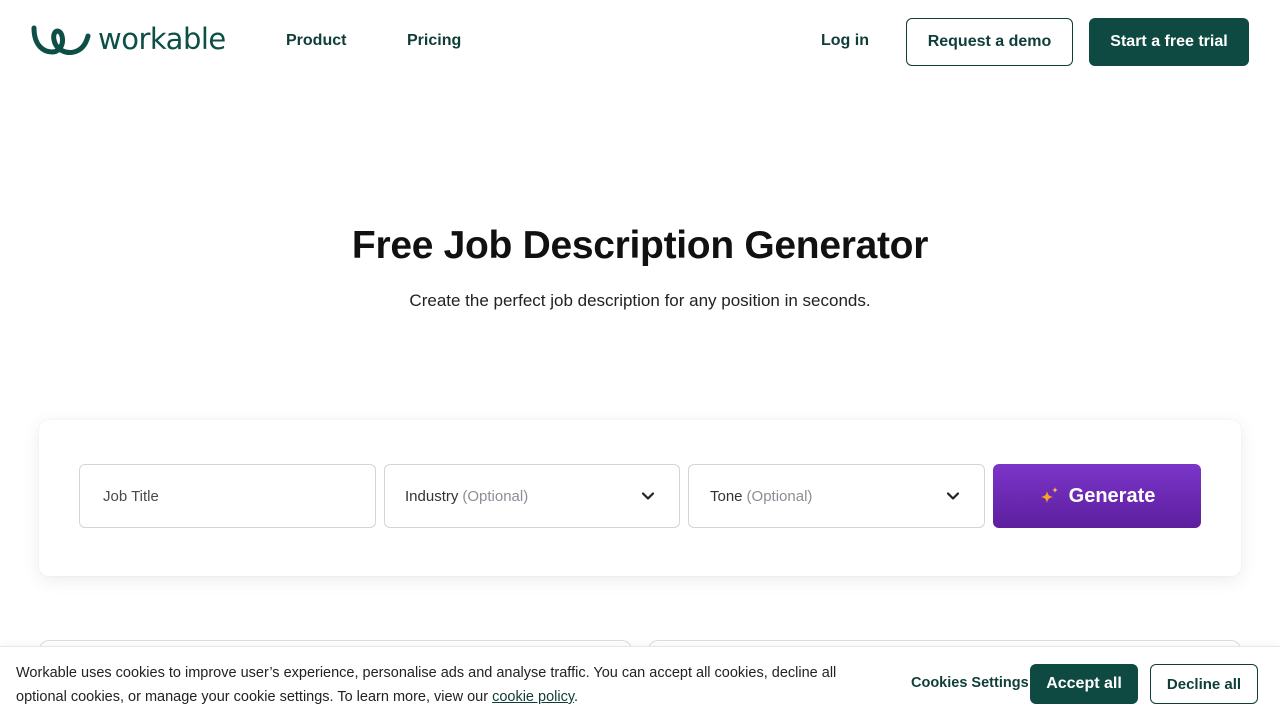 The image size is (1280, 720). Describe the element at coordinates (162, 39) in the screenshot. I see `logo-wordmark: workable` at that location.